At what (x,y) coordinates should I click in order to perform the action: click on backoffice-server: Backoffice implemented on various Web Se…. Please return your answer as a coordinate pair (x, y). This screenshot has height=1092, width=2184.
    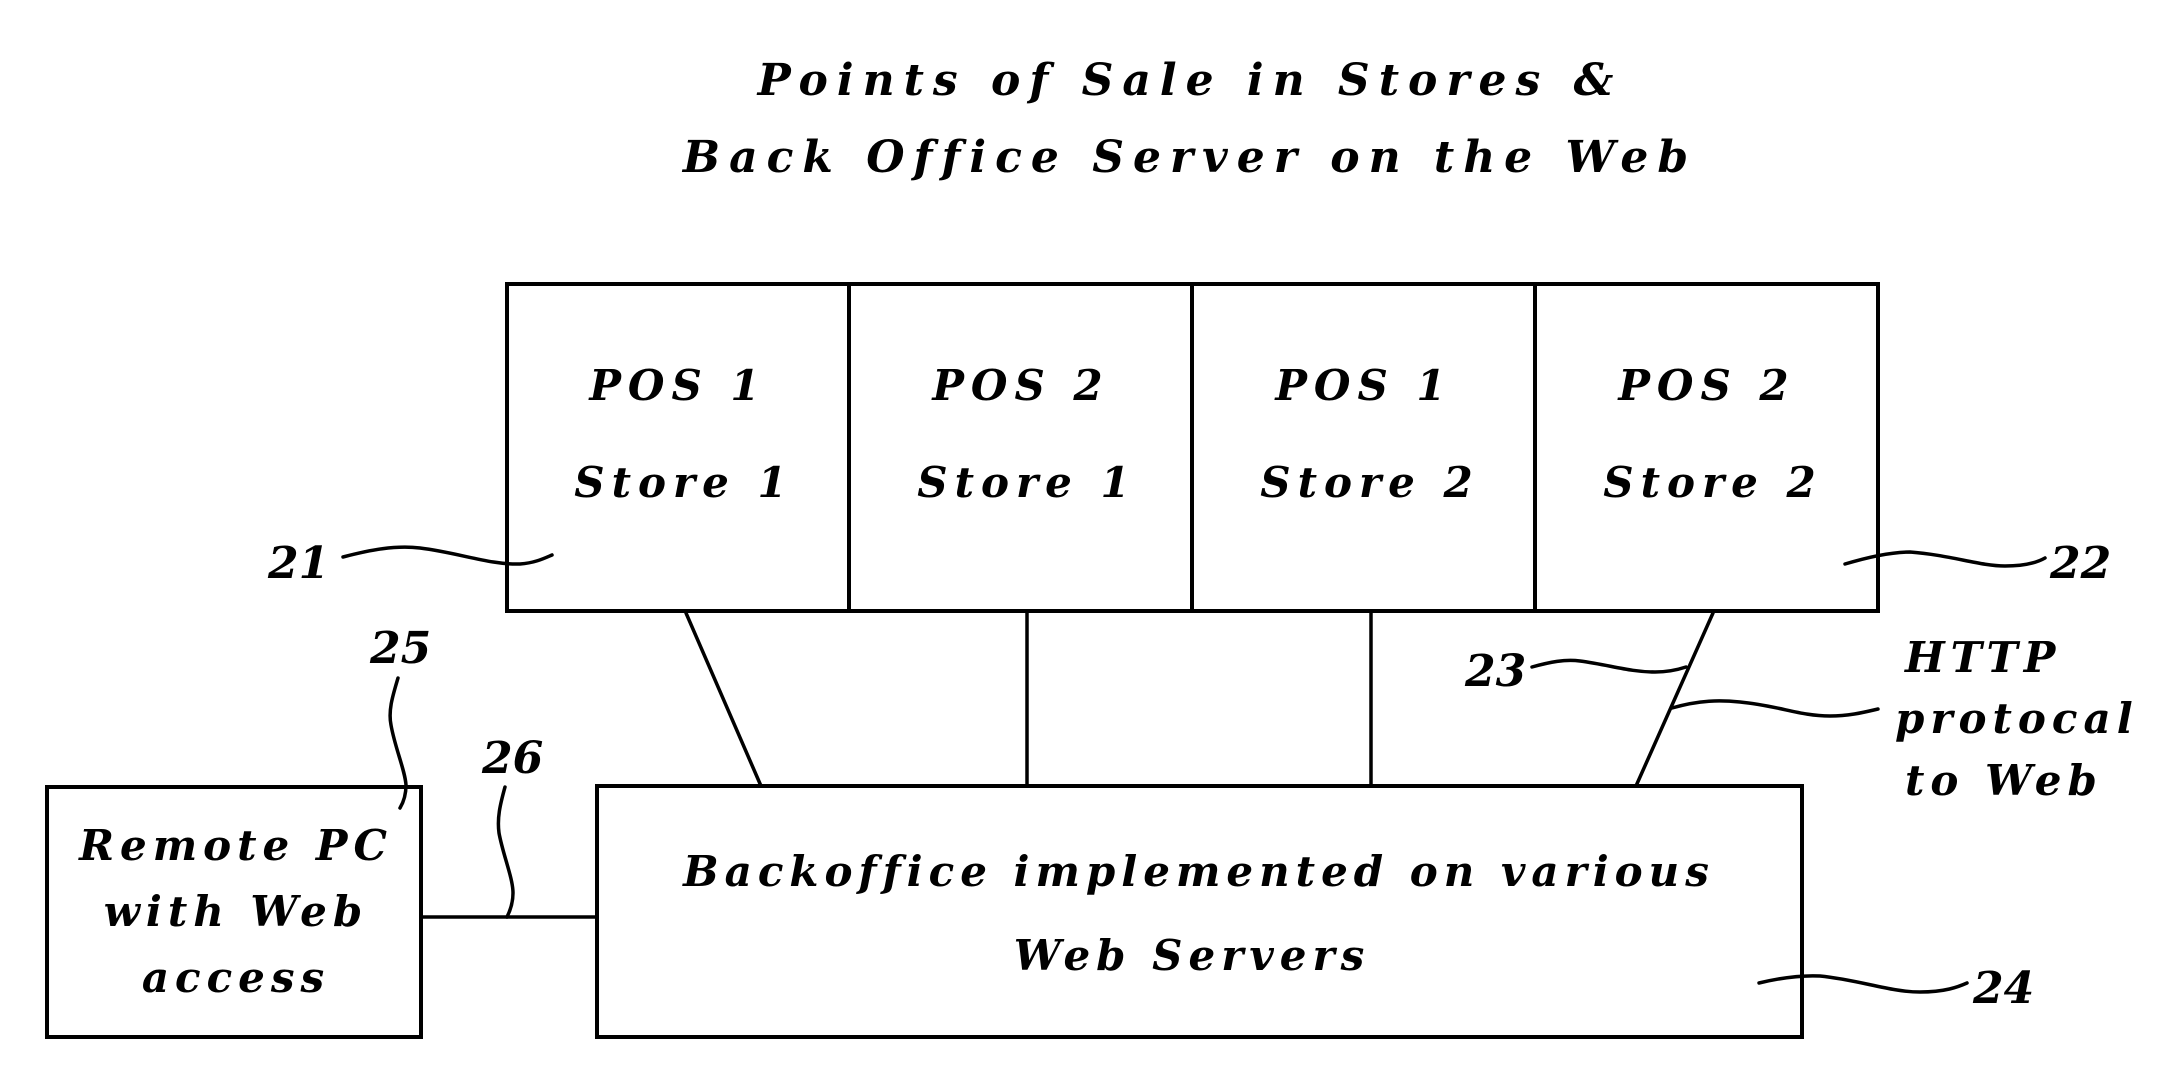
    Looking at the image, I should click on (1199, 911).